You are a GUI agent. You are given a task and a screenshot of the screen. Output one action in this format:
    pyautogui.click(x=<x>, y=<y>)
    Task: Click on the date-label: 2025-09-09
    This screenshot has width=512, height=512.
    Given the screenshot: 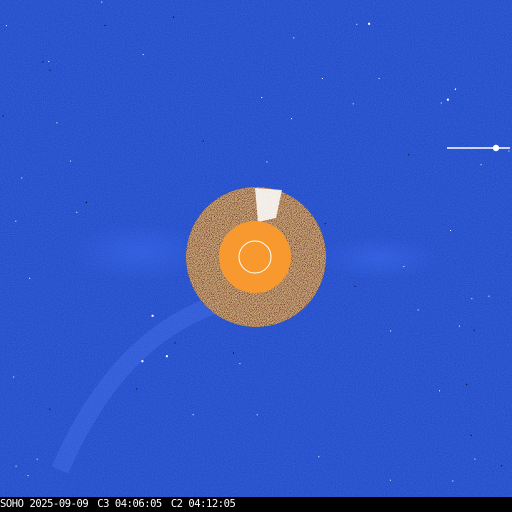 What is the action you would take?
    pyautogui.click(x=59, y=504)
    